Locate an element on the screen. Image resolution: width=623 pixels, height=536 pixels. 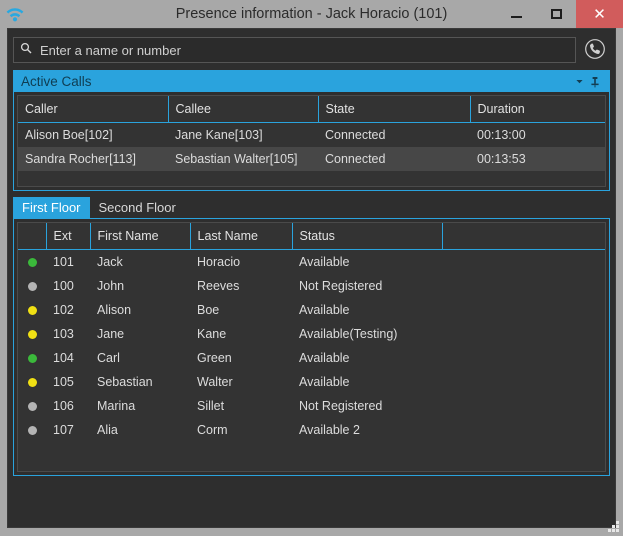
search-box is located at coordinates (294, 50).